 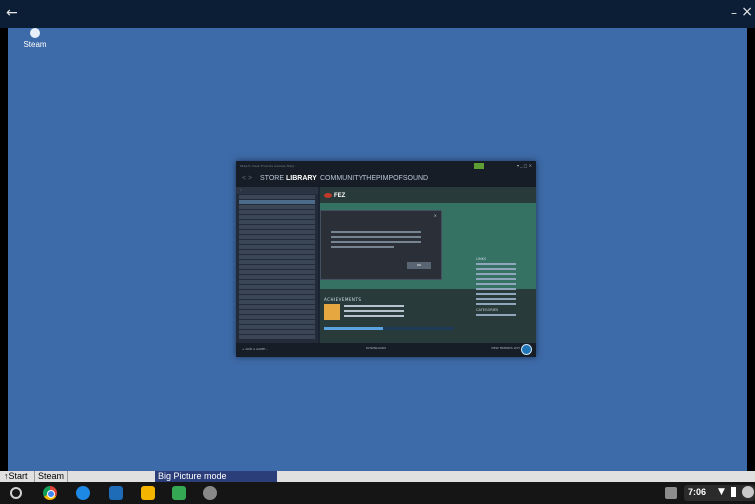 I want to click on game-list: ⌕, so click(x=277, y=265).